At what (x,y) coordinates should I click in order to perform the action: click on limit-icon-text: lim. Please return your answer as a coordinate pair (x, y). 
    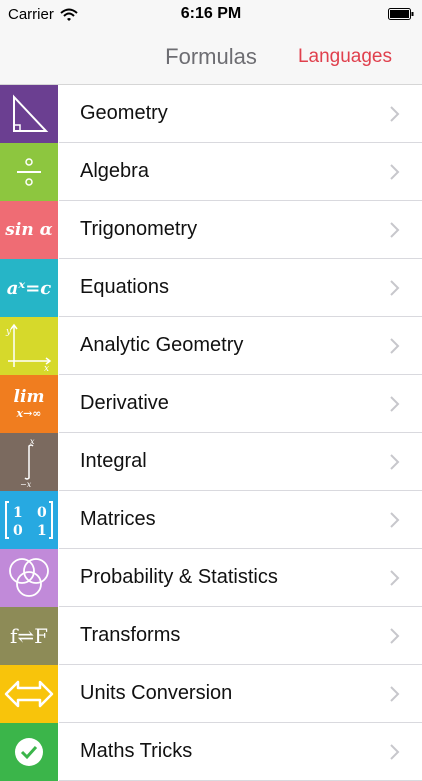
    Looking at the image, I should click on (29, 397).